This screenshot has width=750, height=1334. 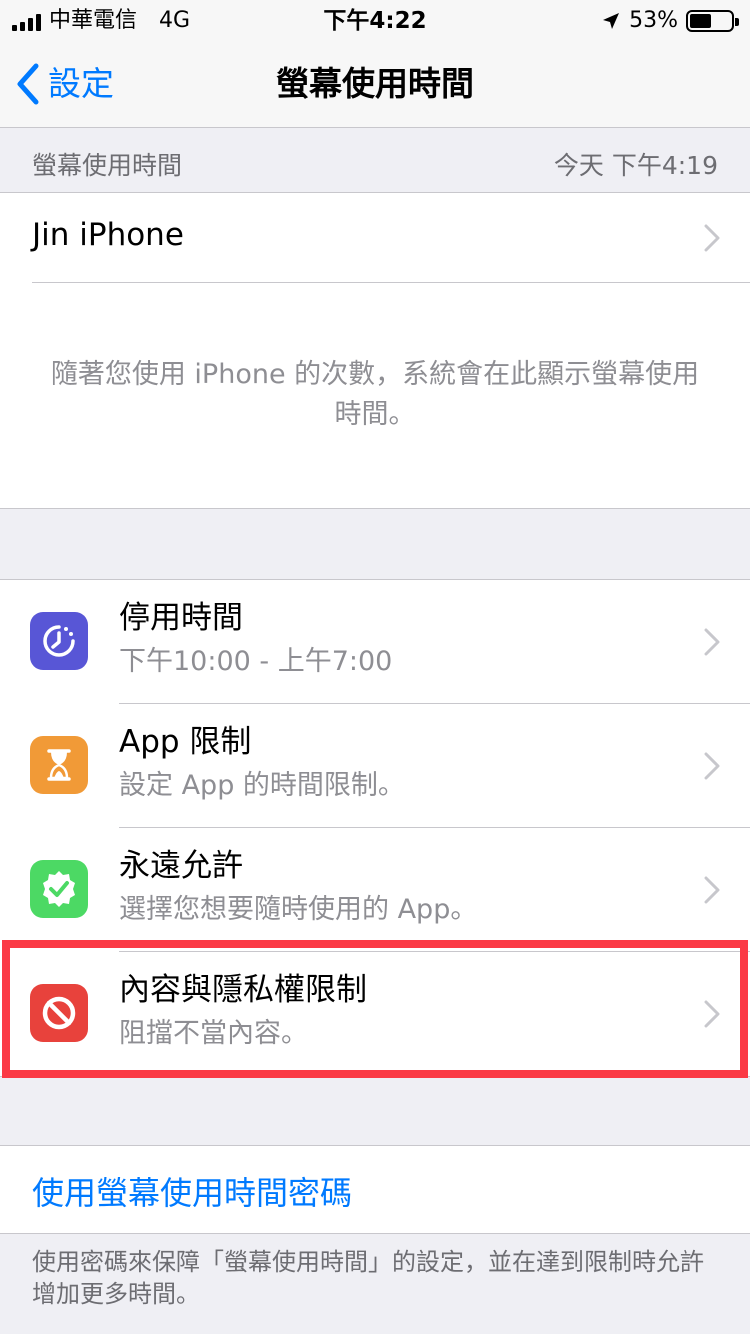 I want to click on summary-label: 螢幕使用時間, so click(x=107, y=165).